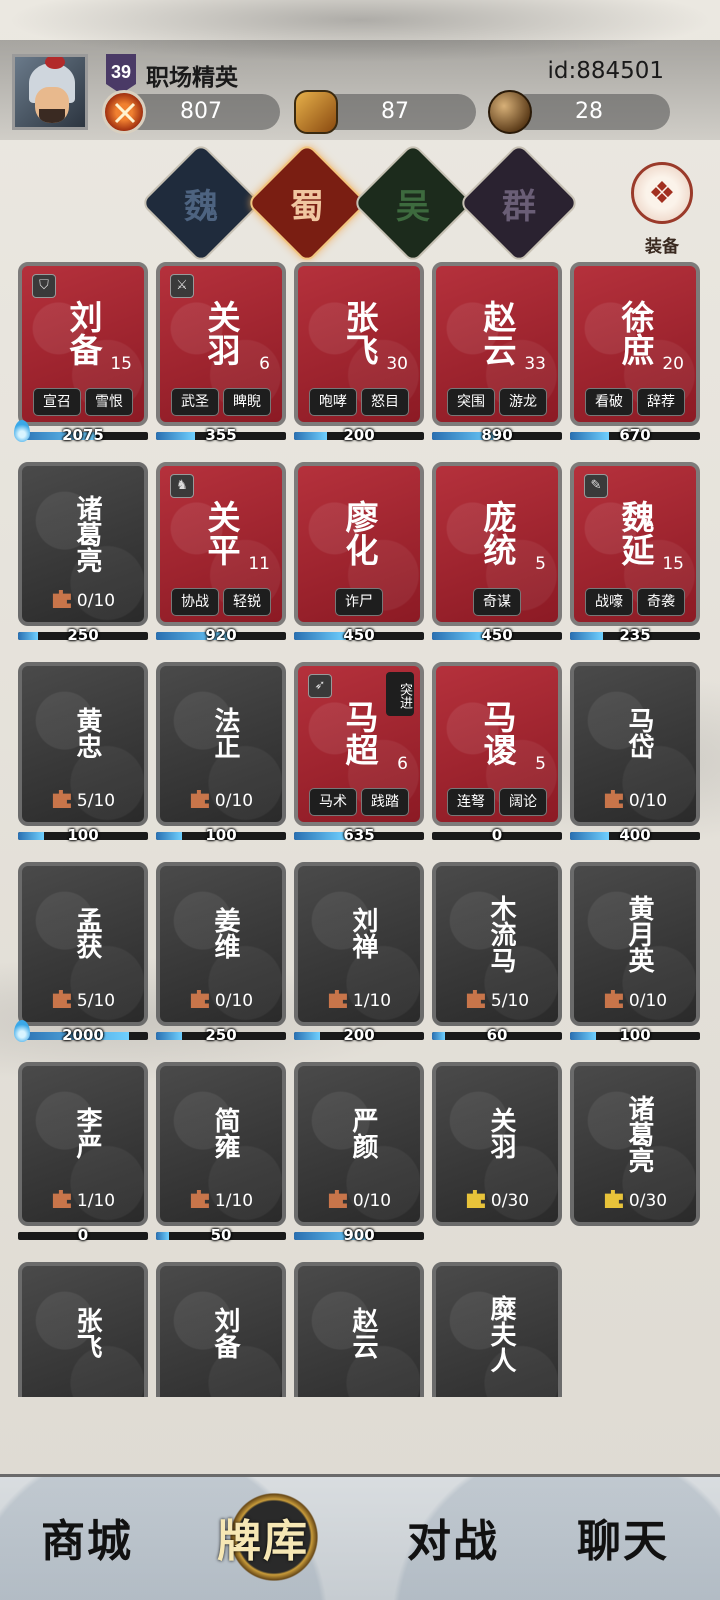 The width and height of the screenshot is (720, 1600). Describe the element at coordinates (609, 402) in the screenshot. I see `skill-tag: 看破` at that location.